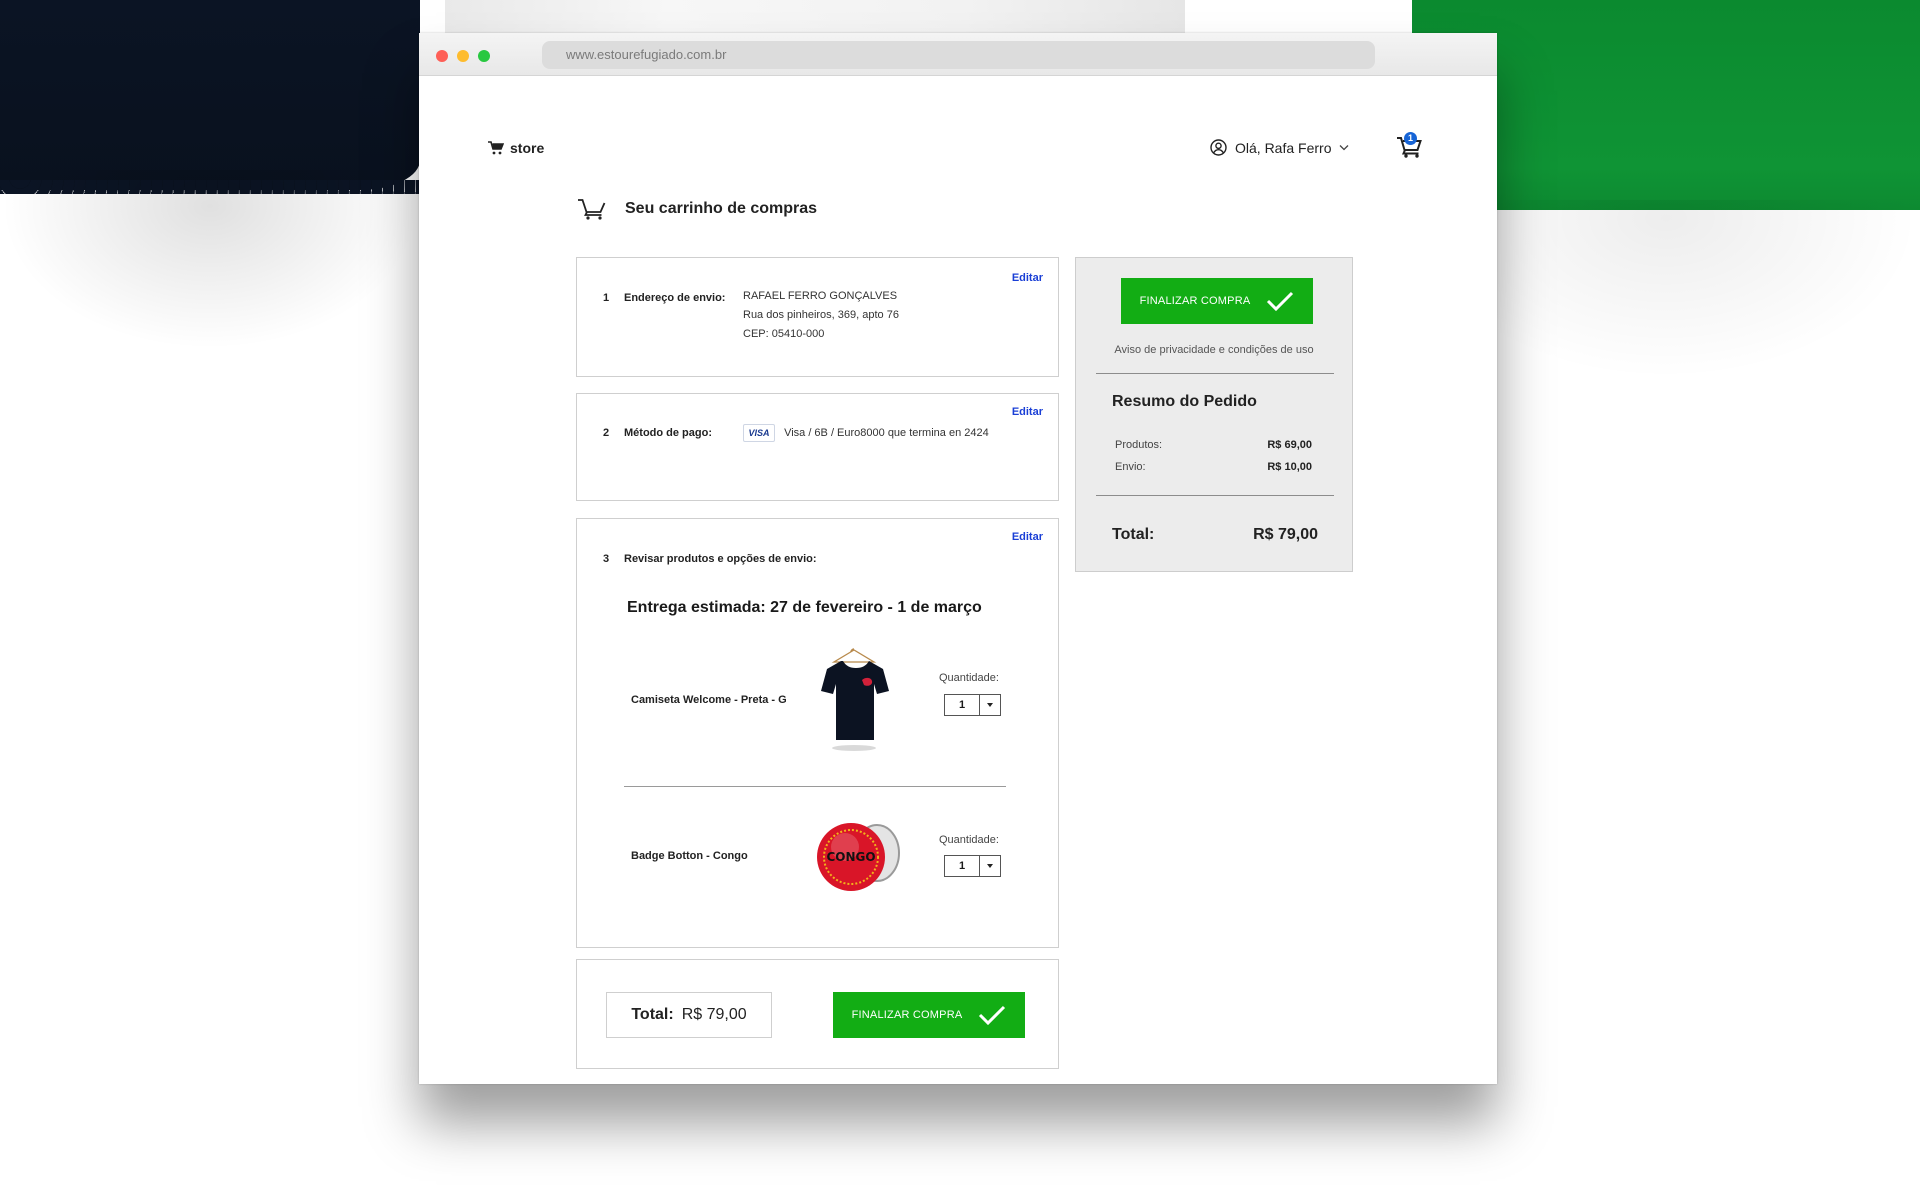 The width and height of the screenshot is (1920, 1188). I want to click on order-total-panel: Total: R$ 79,00 FINALIZAR COMPRA, so click(817, 1014).